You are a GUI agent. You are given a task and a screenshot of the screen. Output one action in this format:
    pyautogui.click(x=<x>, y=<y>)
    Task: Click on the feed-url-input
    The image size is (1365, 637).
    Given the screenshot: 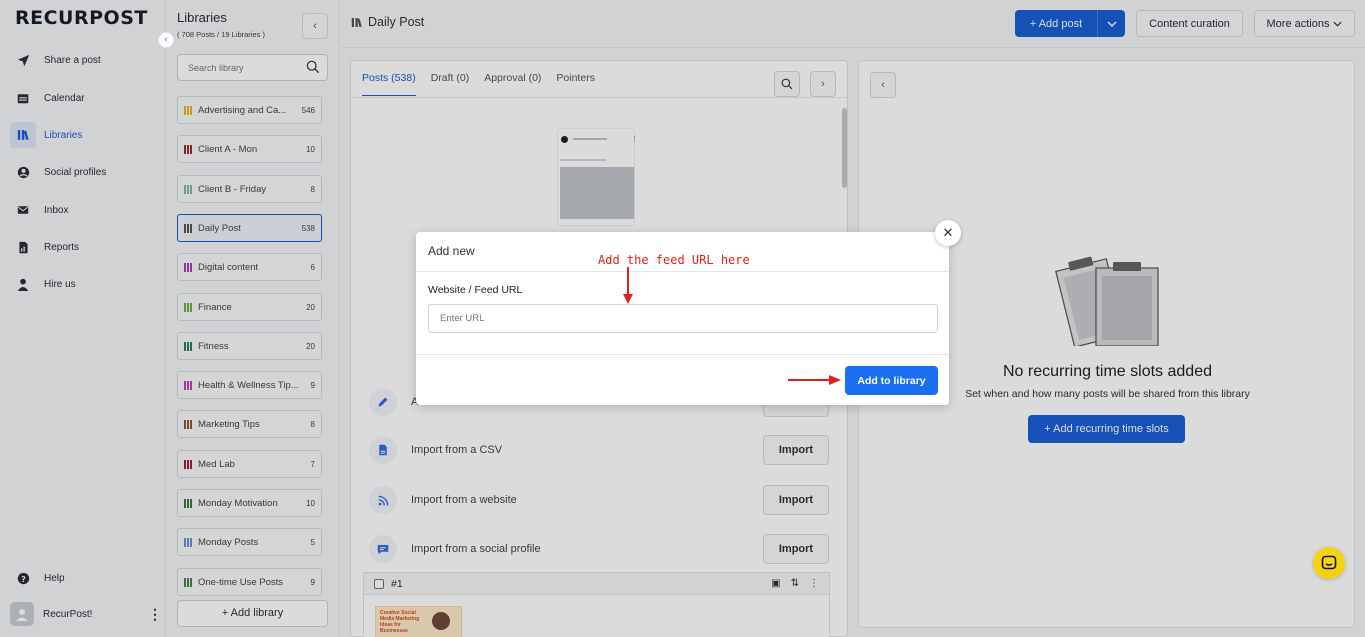 What is the action you would take?
    pyautogui.click(x=683, y=318)
    